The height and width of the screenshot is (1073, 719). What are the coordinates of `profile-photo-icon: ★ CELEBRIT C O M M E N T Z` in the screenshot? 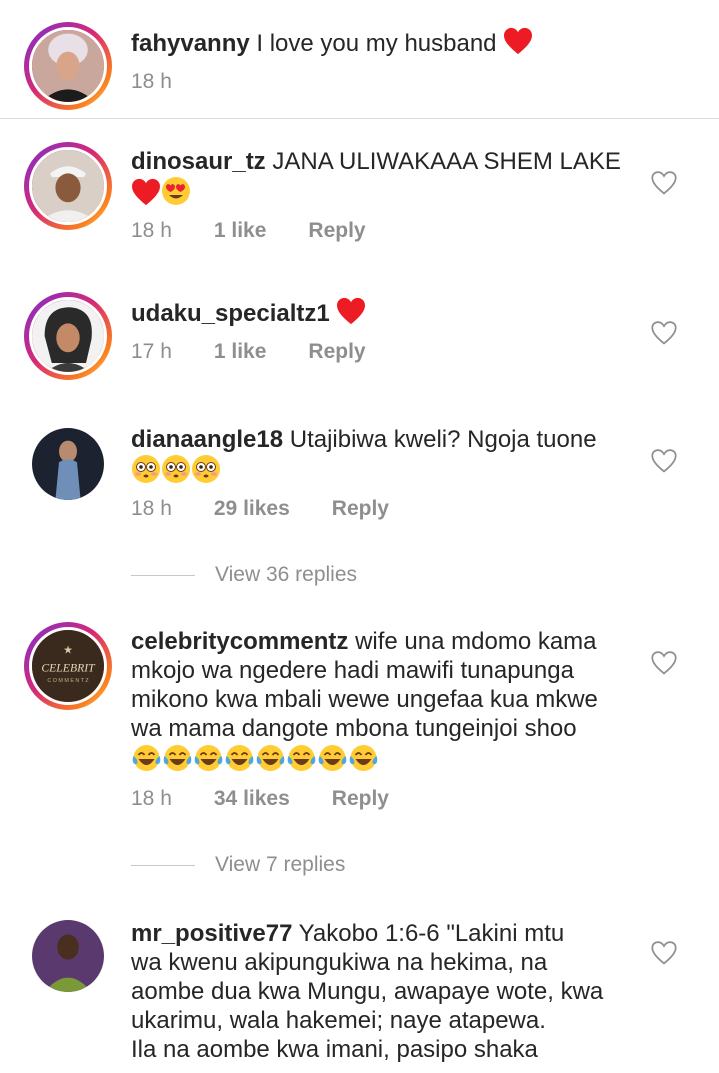 It's located at (68, 666).